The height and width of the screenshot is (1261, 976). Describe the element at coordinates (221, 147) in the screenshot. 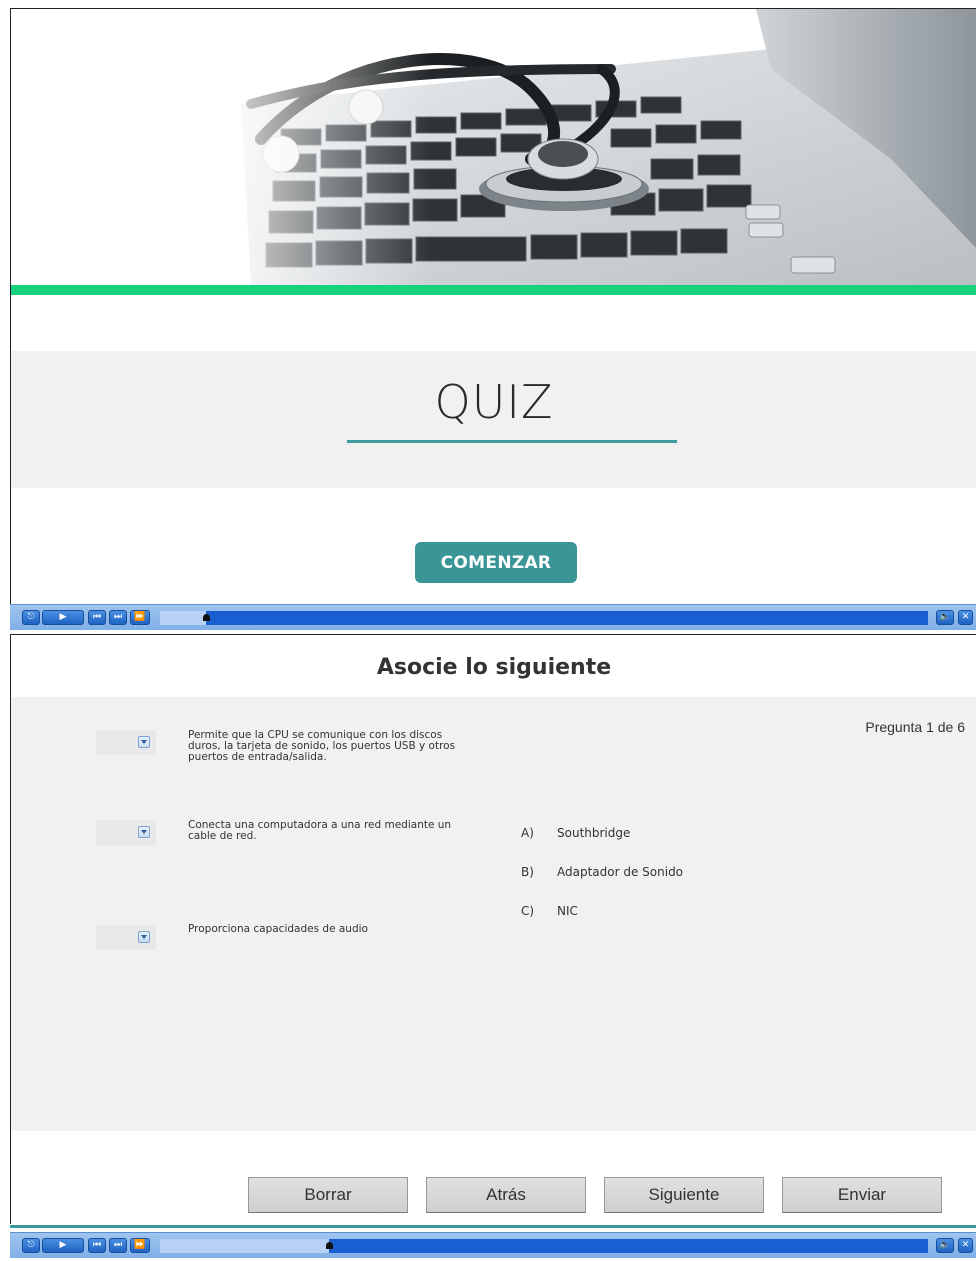

I see `hero-fade-overlay` at that location.